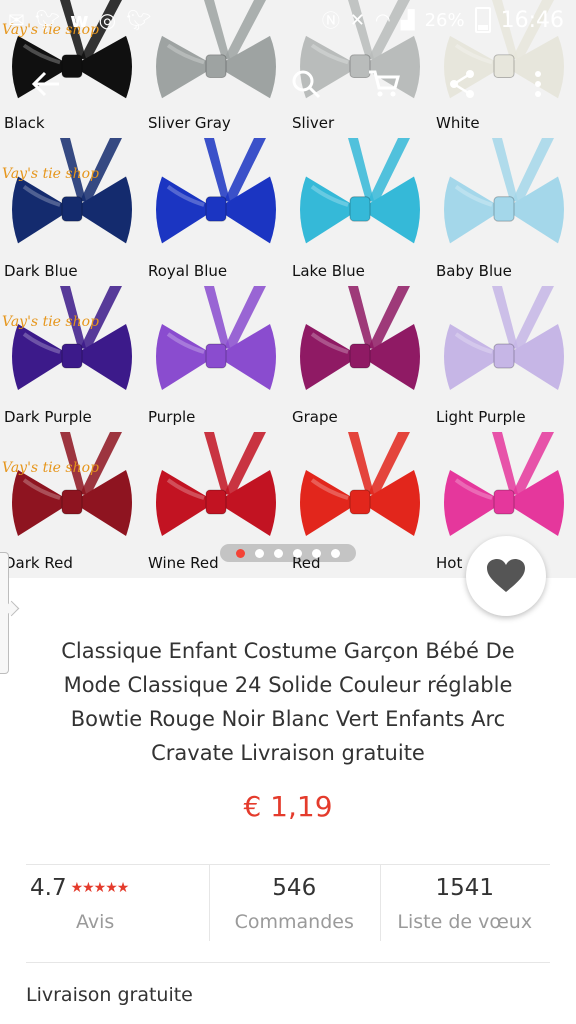  I want to click on app-toolbar, so click(288, 84).